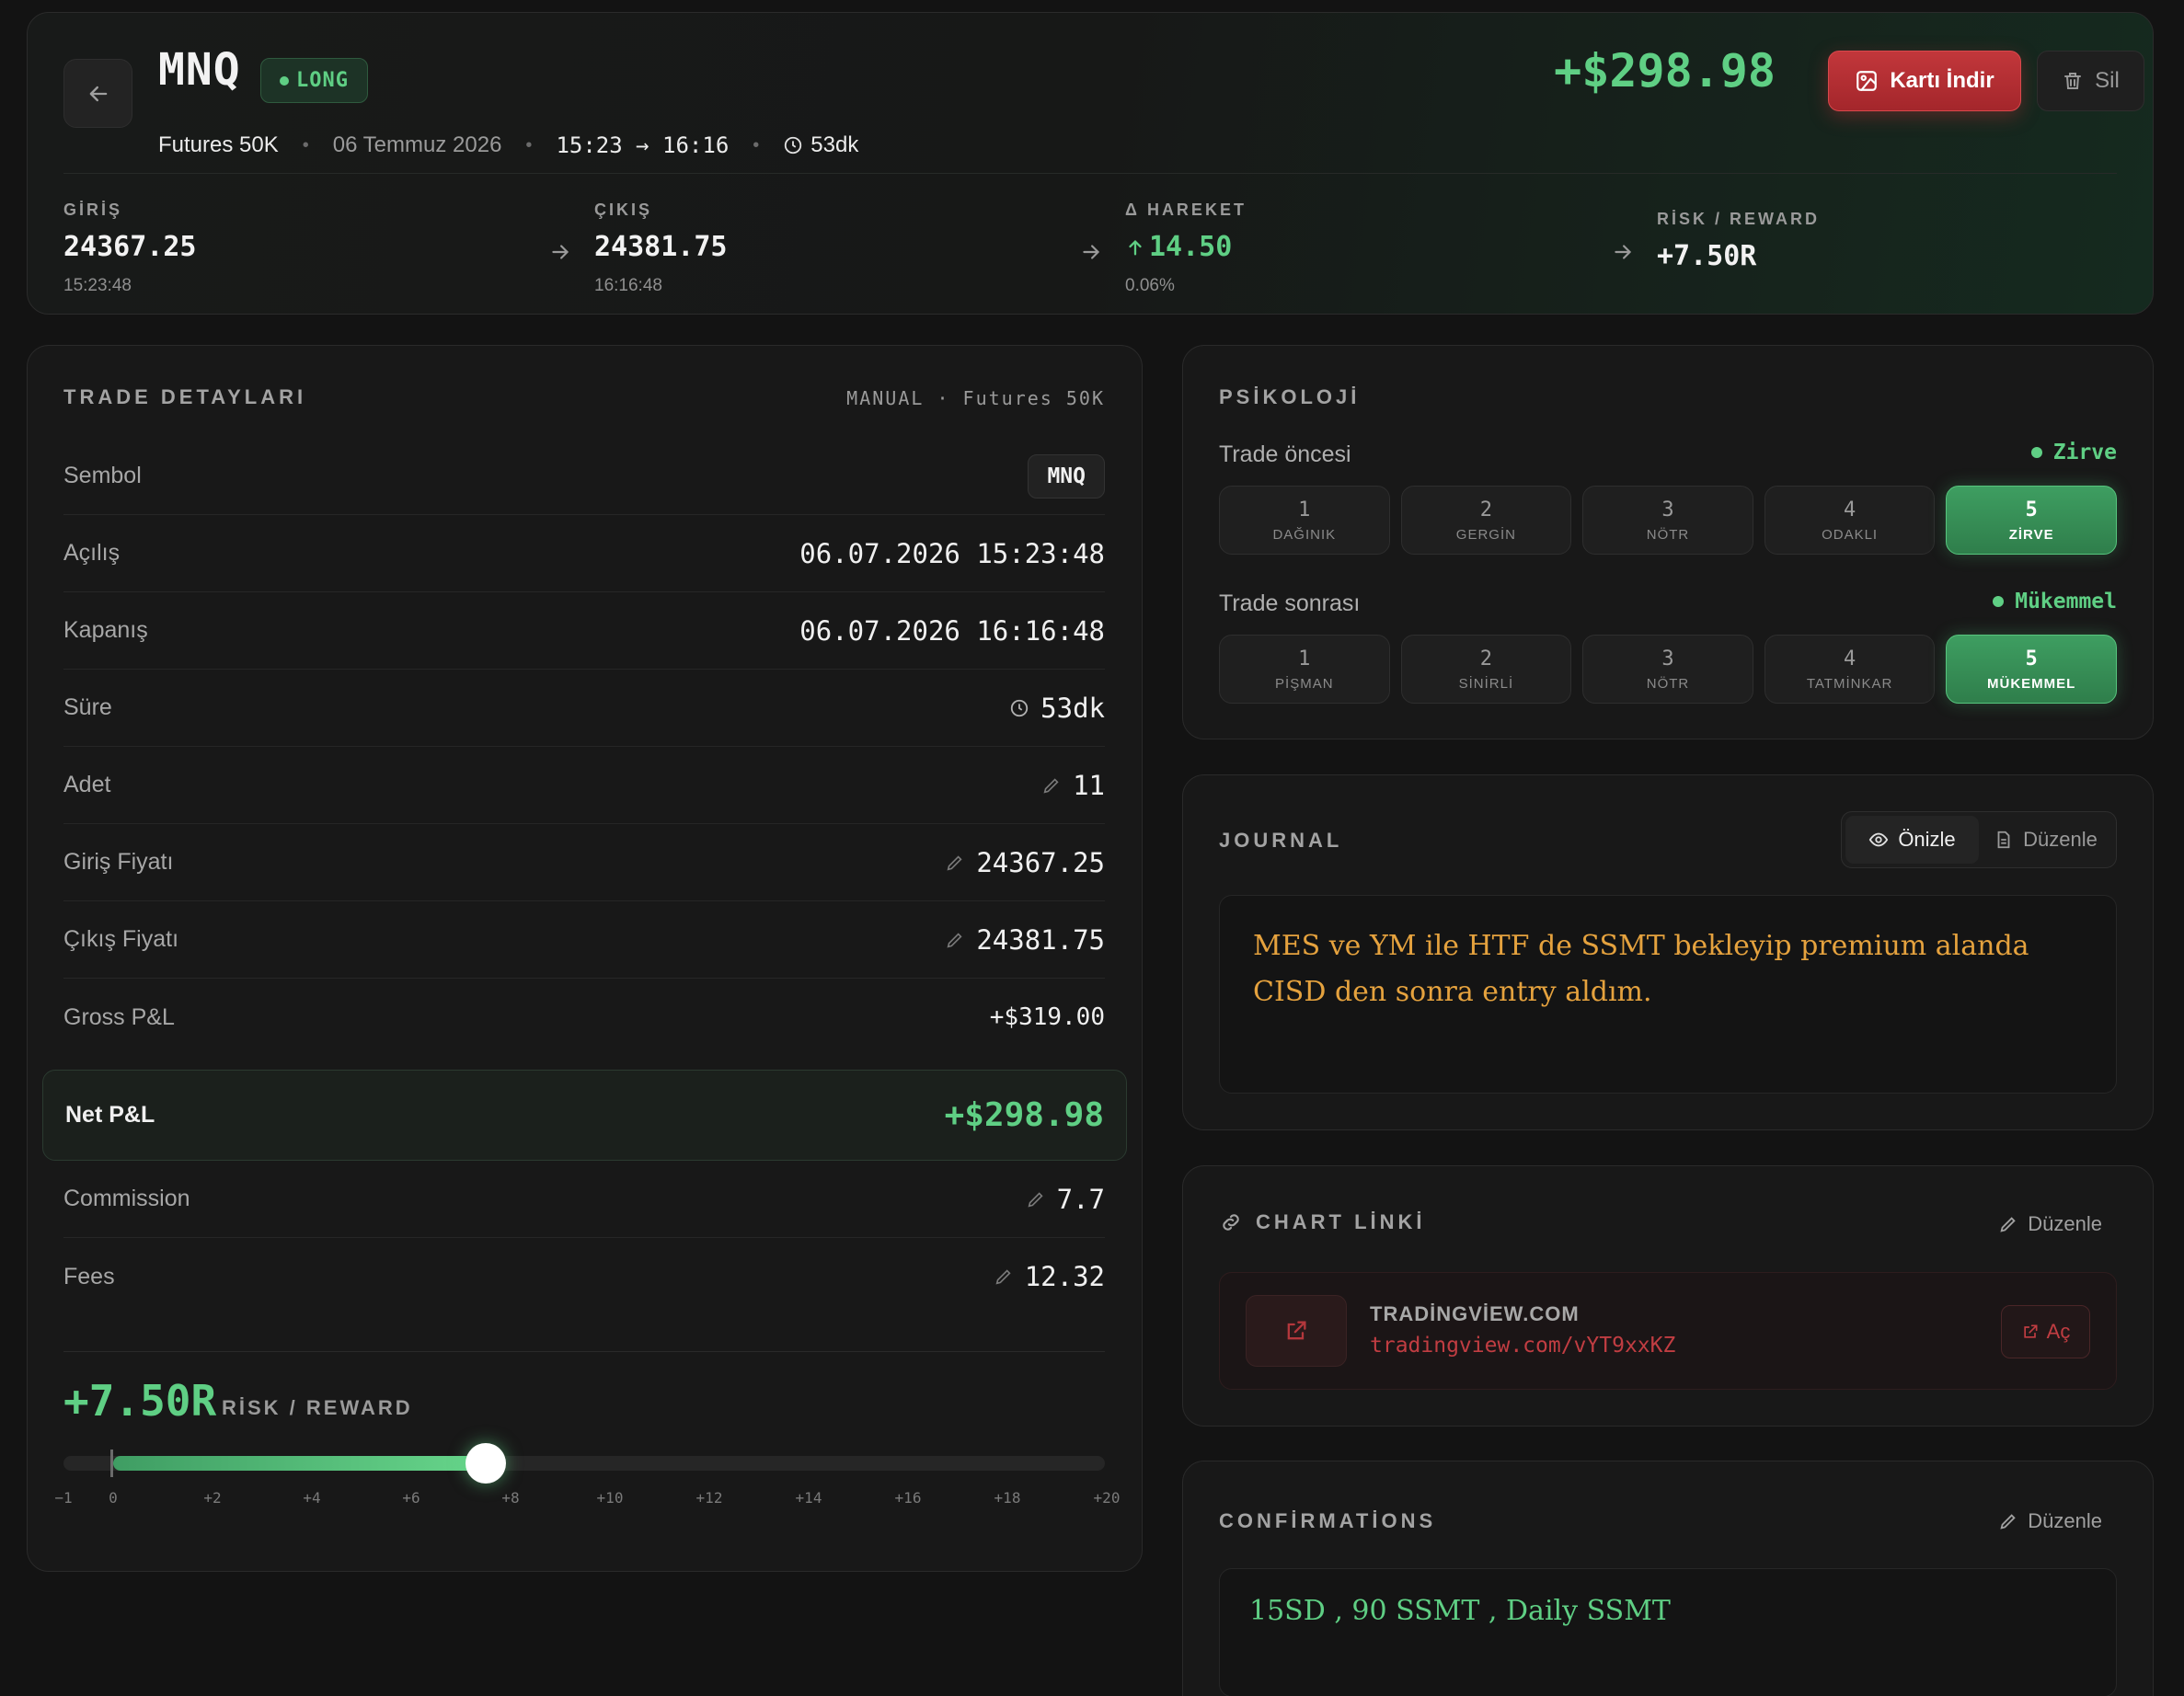  Describe the element at coordinates (510, 1498) in the screenshot. I see `rr-tick-label: +8` at that location.